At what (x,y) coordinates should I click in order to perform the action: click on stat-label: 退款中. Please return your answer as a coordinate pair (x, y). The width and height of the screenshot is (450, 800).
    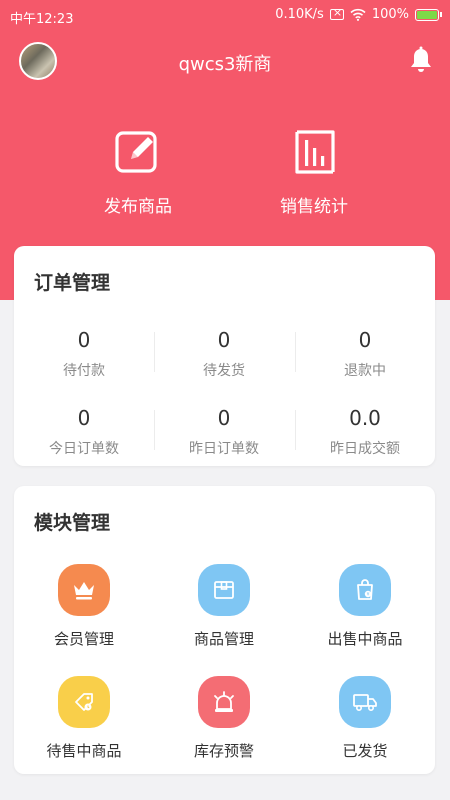
    Looking at the image, I should click on (365, 371).